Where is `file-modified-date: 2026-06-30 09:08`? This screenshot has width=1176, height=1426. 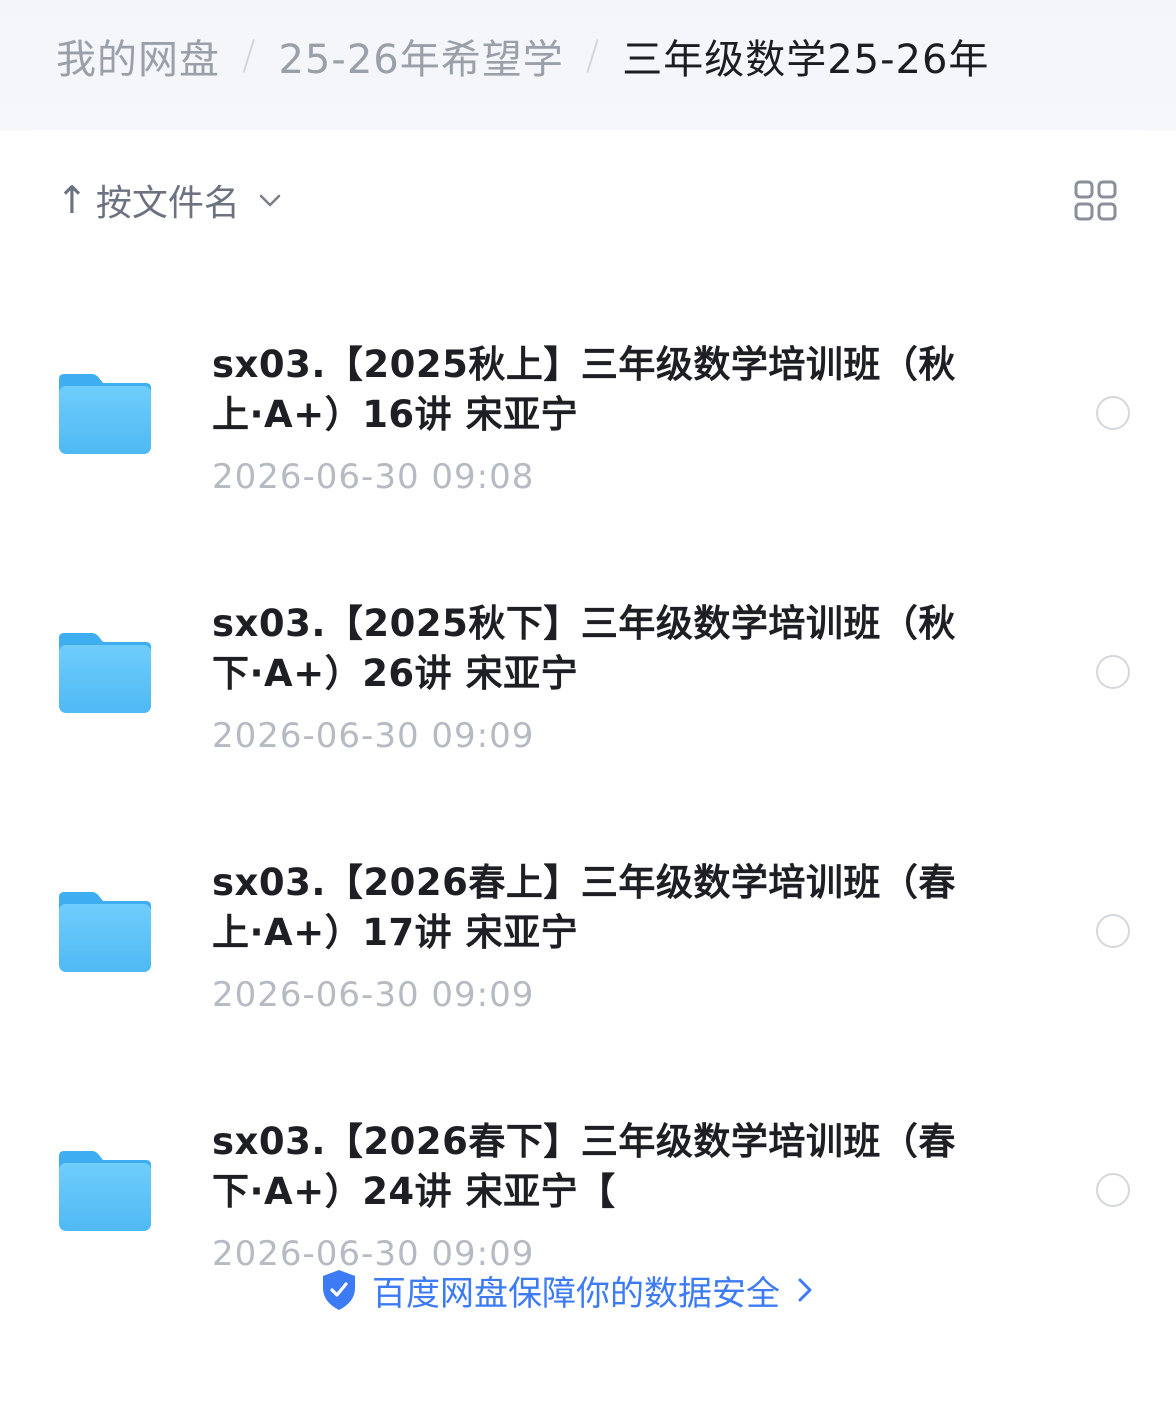
file-modified-date: 2026-06-30 09:08 is located at coordinates (373, 477).